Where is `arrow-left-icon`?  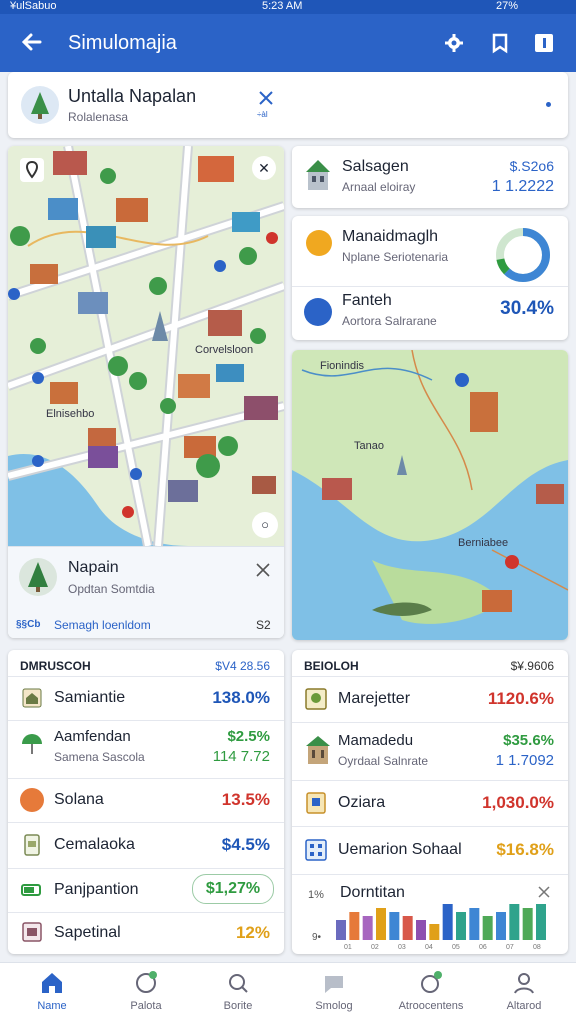
arrow-left-icon is located at coordinates (31, 42).